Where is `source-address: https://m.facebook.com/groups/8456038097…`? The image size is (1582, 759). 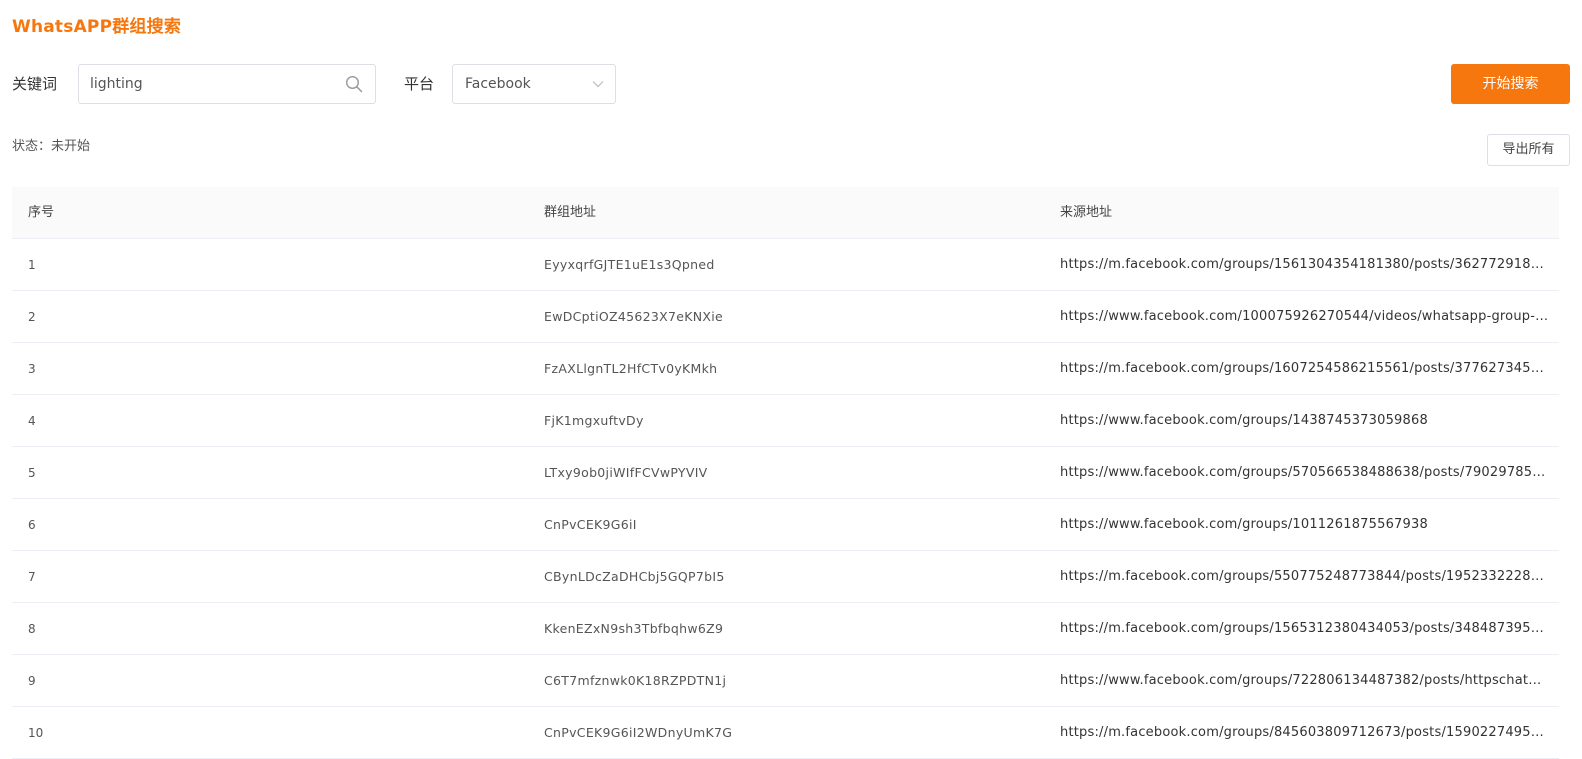 source-address: https://m.facebook.com/groups/8456038097… is located at coordinates (1305, 733).